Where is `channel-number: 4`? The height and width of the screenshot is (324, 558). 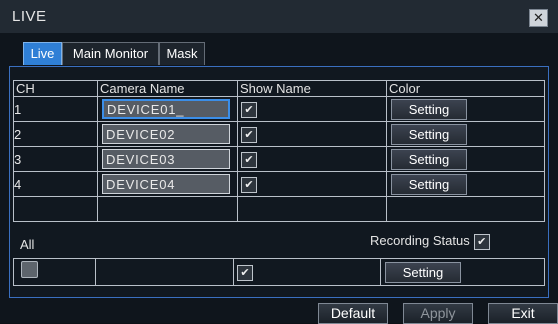 channel-number: 4 is located at coordinates (55, 184).